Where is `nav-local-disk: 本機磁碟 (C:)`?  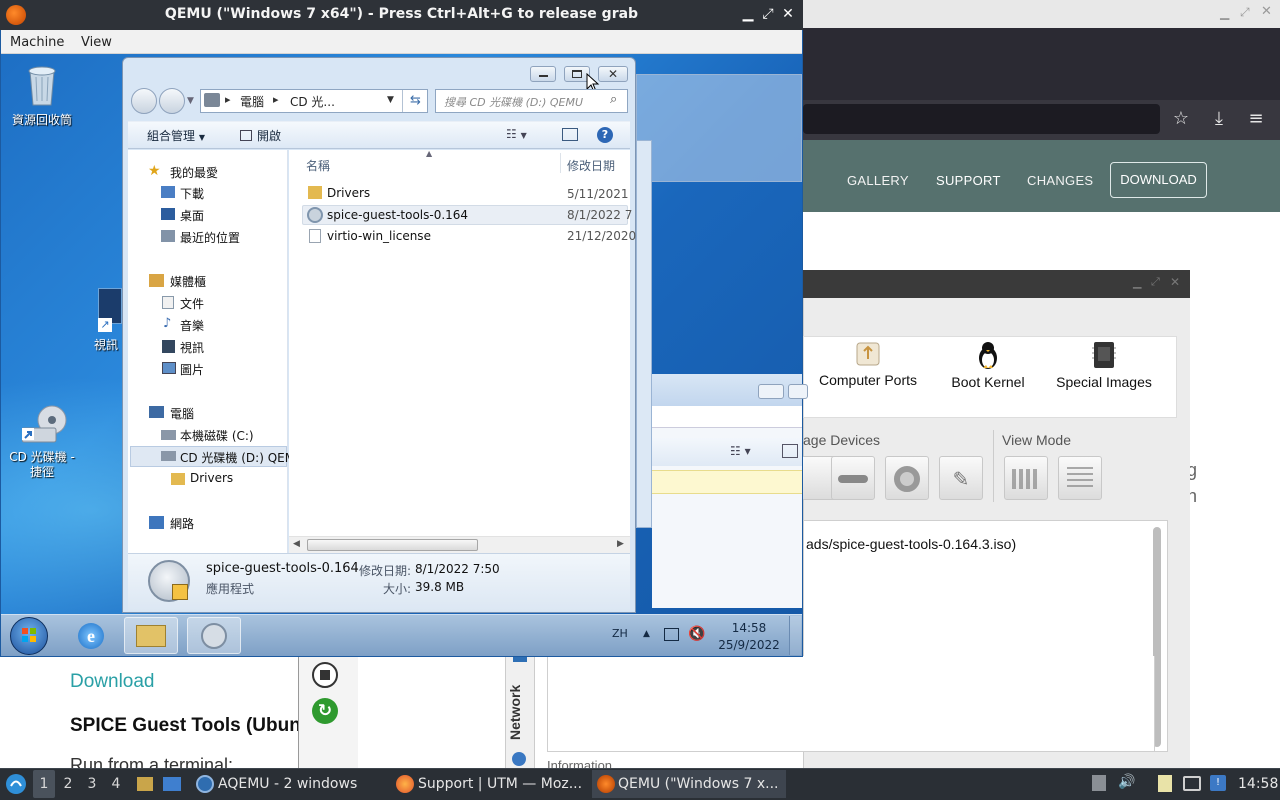
nav-local-disk: 本機磁碟 (C:) is located at coordinates (217, 435).